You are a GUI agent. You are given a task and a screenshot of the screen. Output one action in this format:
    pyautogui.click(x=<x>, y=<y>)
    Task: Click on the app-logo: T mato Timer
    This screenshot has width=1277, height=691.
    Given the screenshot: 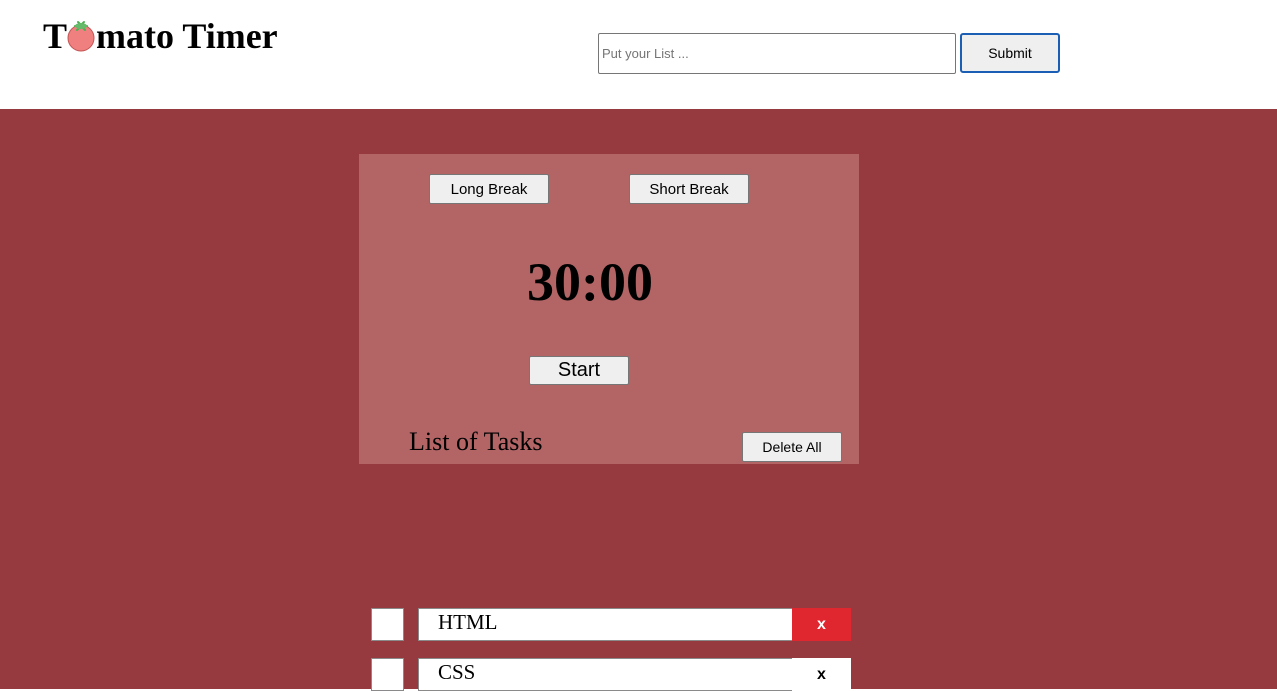 What is the action you would take?
    pyautogui.click(x=160, y=36)
    